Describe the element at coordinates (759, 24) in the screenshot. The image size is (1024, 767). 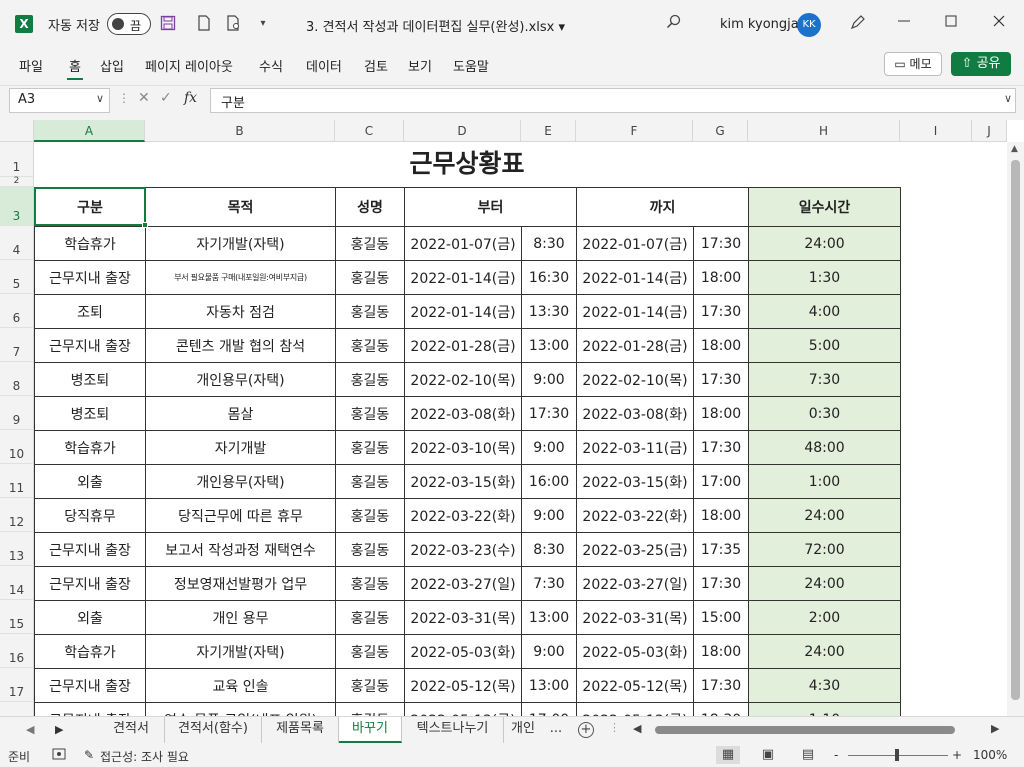
I see `user-name: kim kyongja` at that location.